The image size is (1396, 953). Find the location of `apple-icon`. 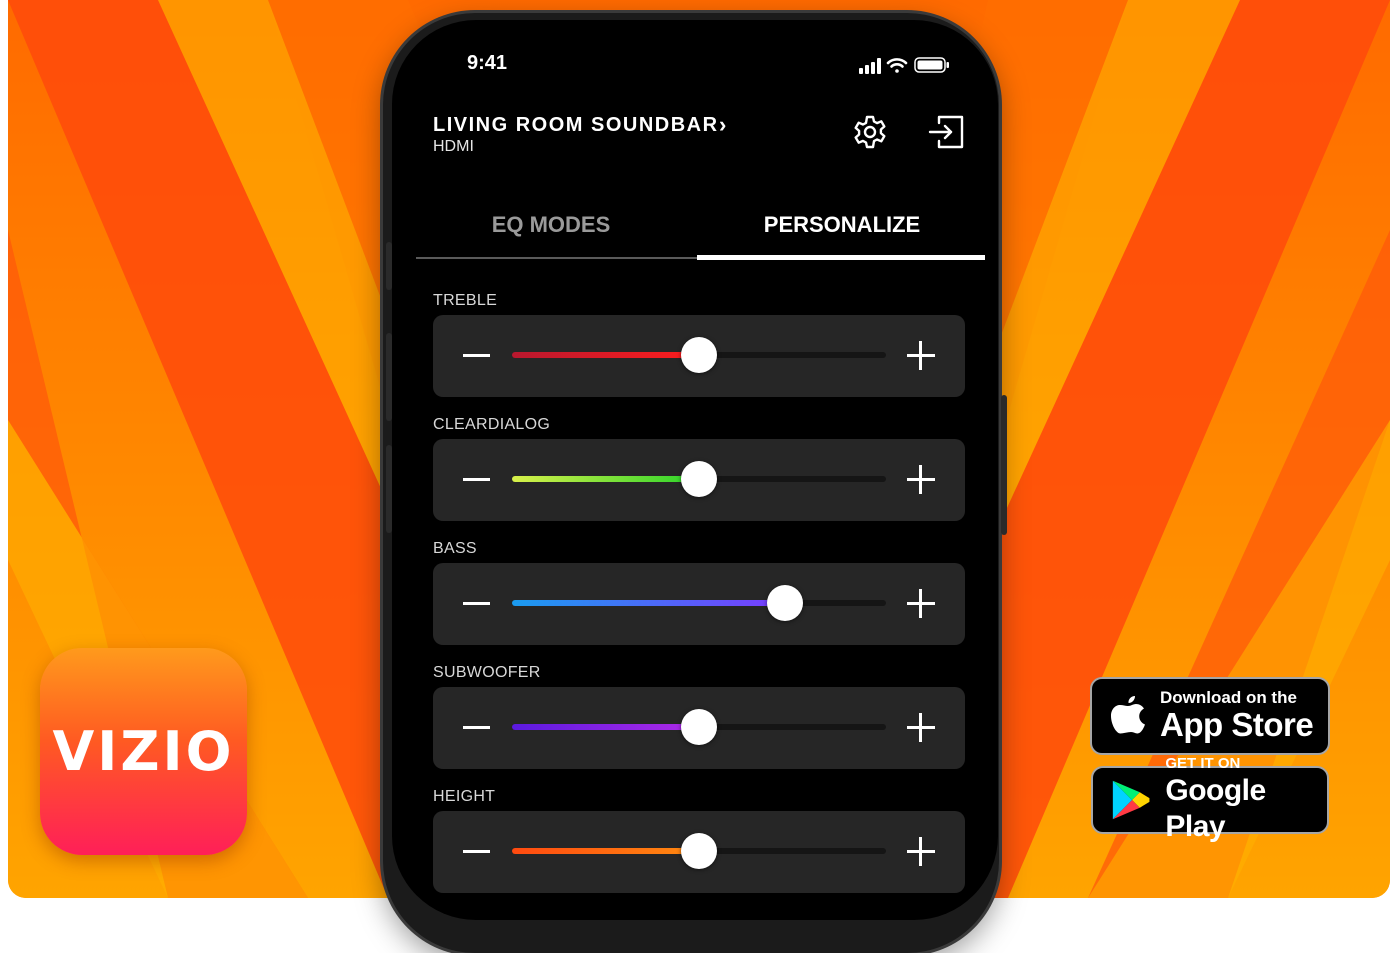

apple-icon is located at coordinates (1128, 715).